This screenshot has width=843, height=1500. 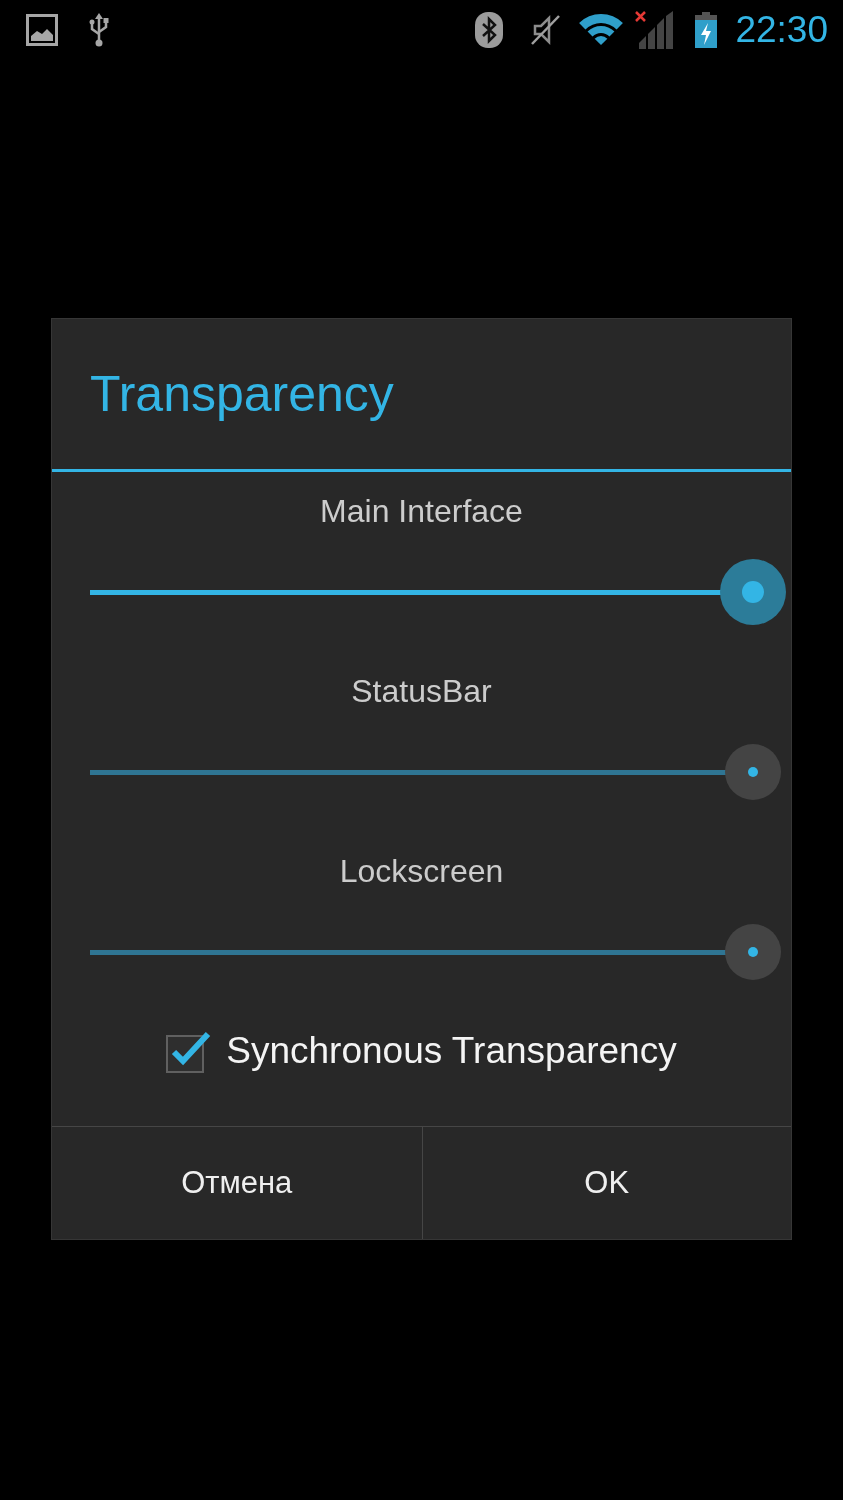 What do you see at coordinates (189, 1051) in the screenshot?
I see `checkbox` at bounding box center [189, 1051].